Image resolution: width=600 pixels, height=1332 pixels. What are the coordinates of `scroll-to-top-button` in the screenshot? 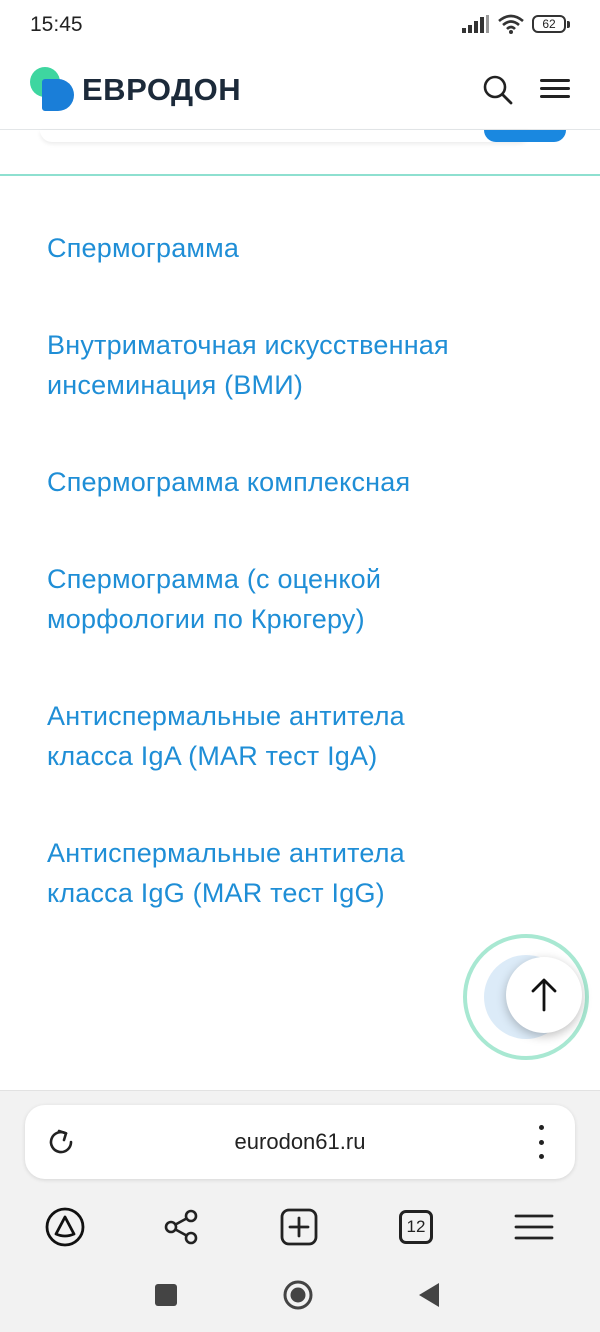 It's located at (544, 995).